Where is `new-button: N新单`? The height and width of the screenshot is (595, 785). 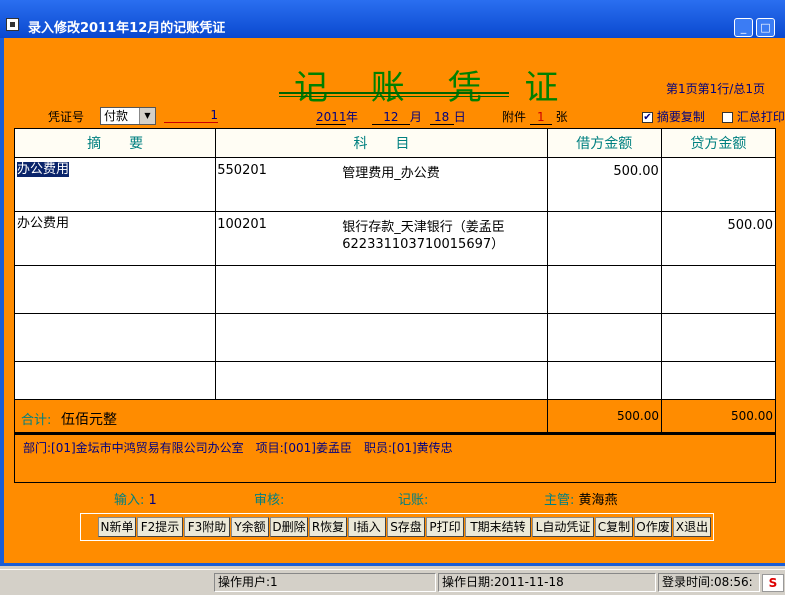
new-button: N新单 is located at coordinates (117, 527).